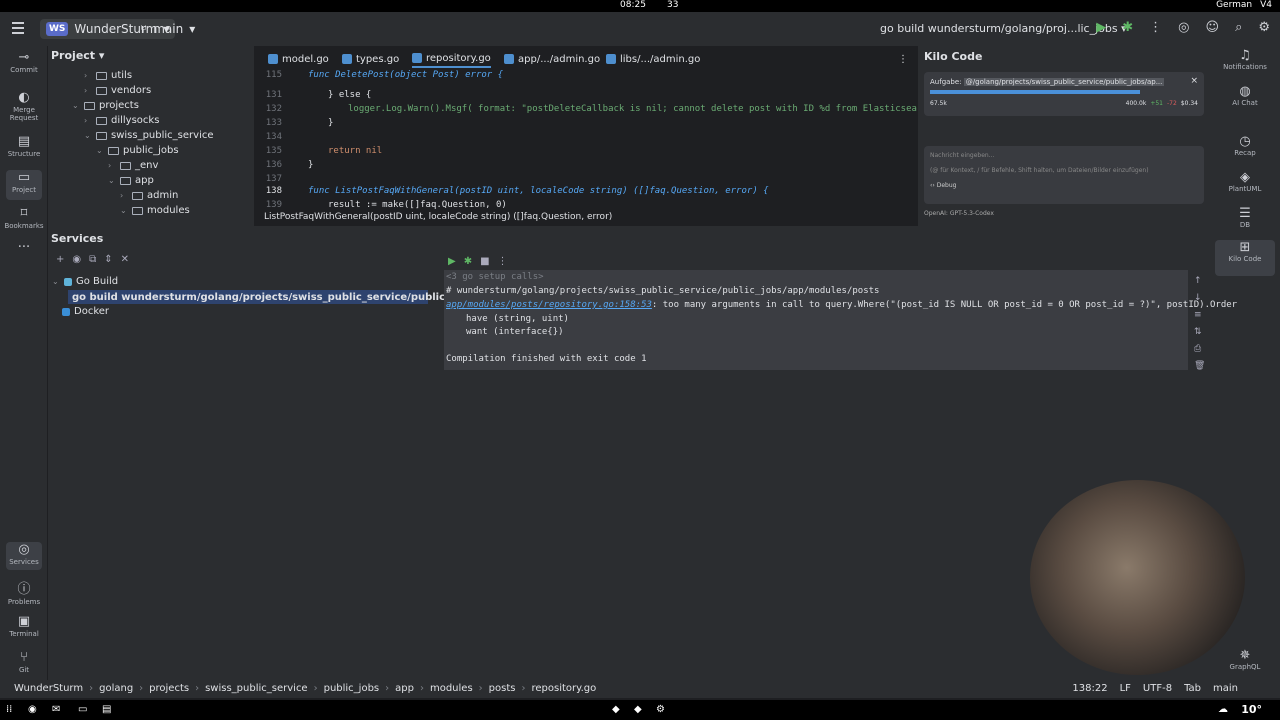  What do you see at coordinates (9, 709) in the screenshot?
I see `apps-grid-icon: ⁞⁞` at bounding box center [9, 709].